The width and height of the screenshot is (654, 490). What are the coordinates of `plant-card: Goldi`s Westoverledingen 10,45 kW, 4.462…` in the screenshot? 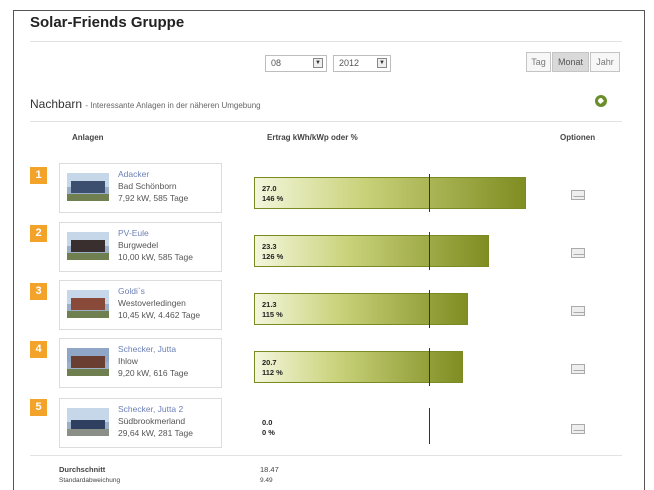 It's located at (140, 305).